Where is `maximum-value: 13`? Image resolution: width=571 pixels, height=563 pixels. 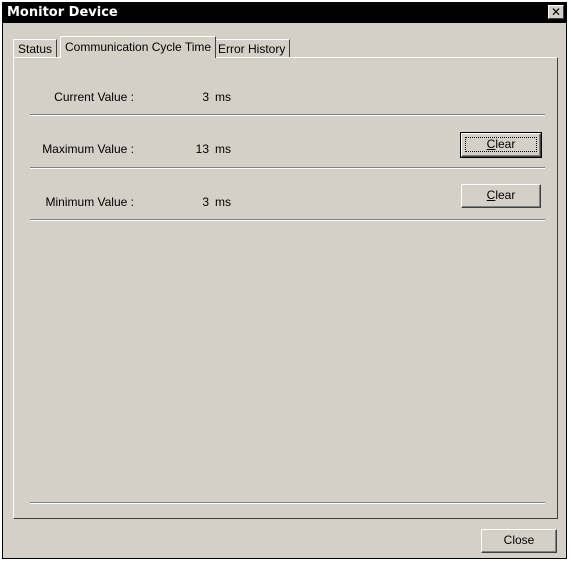 maximum-value: 13 is located at coordinates (202, 149).